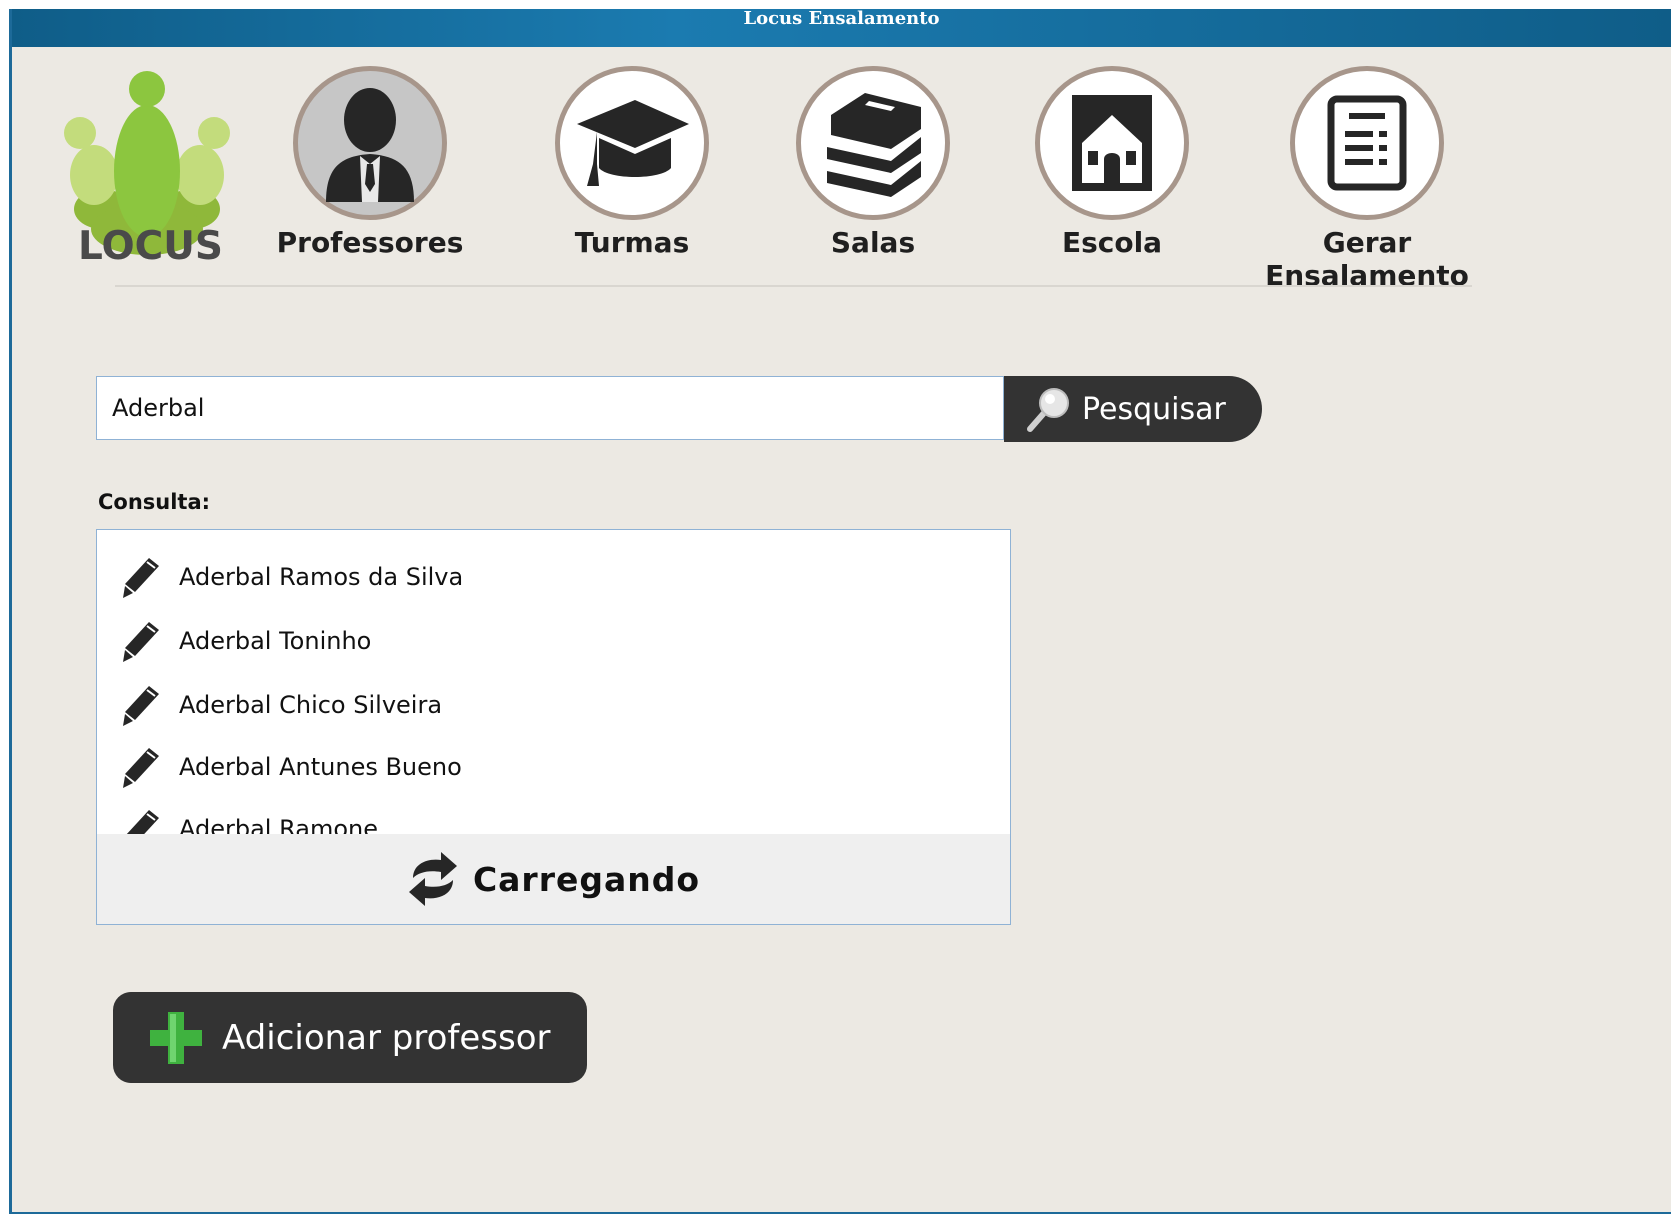  What do you see at coordinates (1367, 259) in the screenshot?
I see `nav-label: Gerar Ensalamento` at bounding box center [1367, 259].